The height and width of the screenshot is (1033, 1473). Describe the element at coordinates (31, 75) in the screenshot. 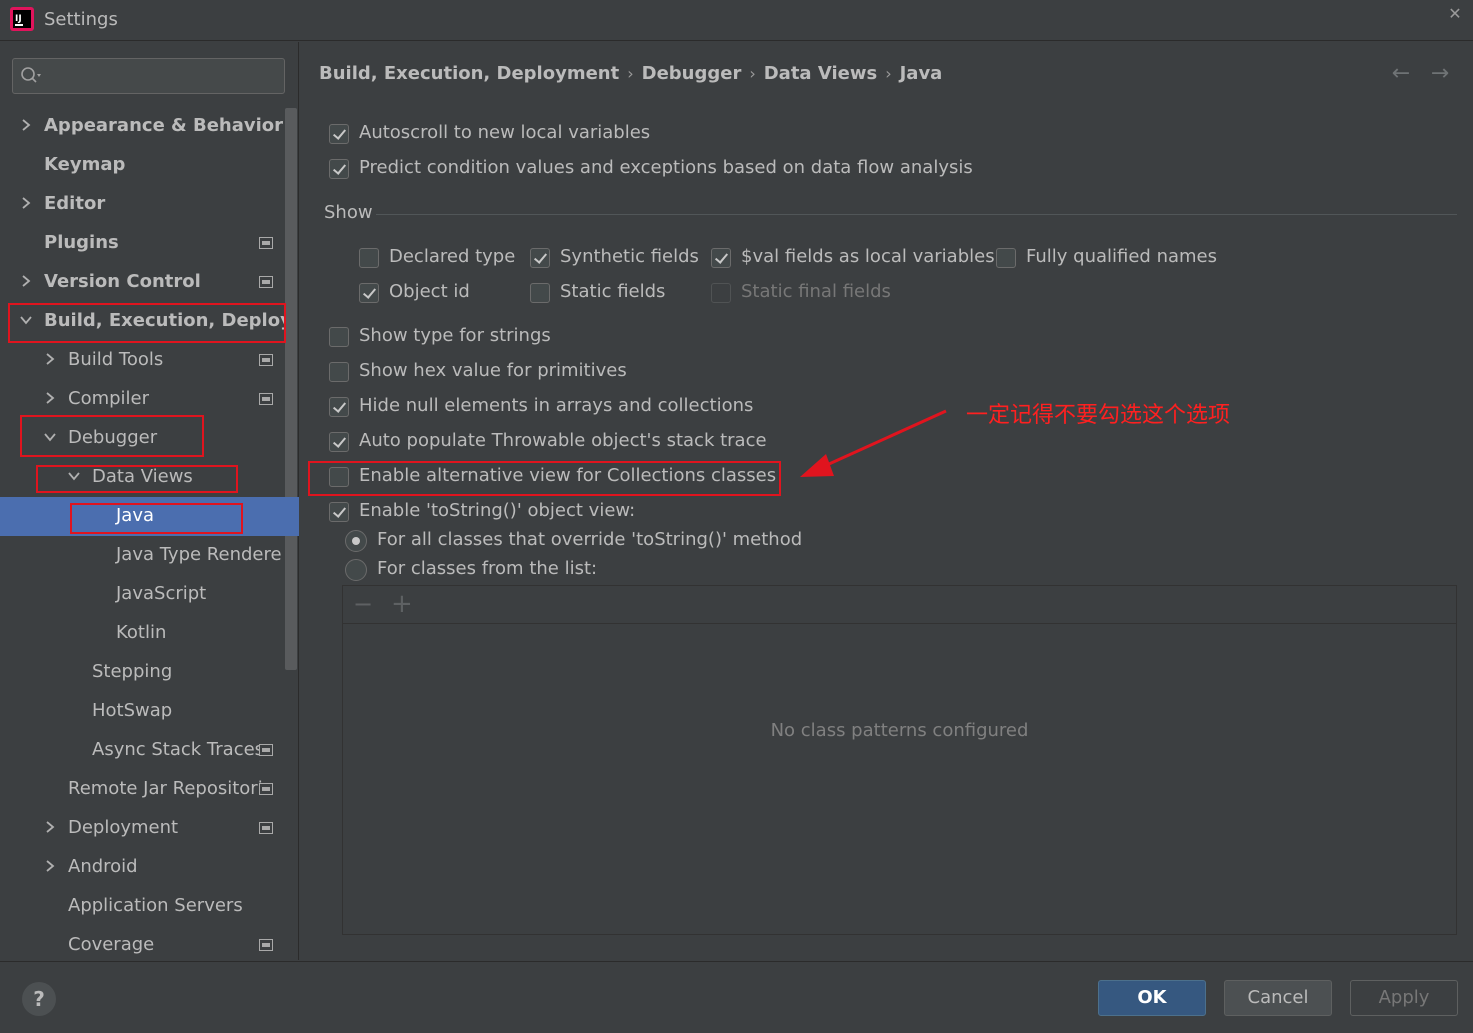

I see `search-icon` at that location.